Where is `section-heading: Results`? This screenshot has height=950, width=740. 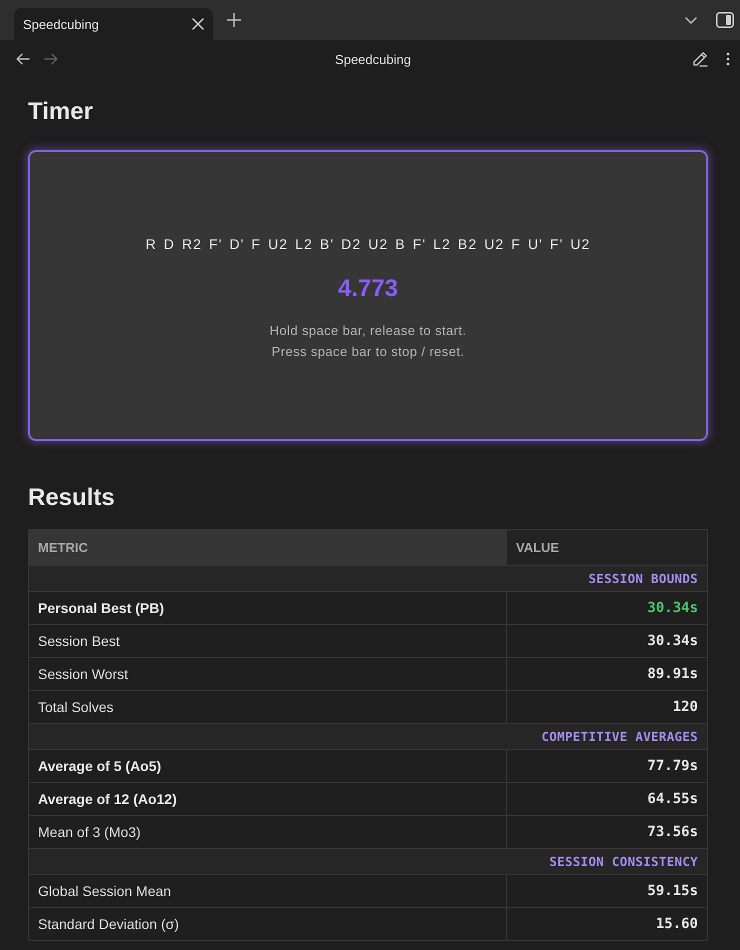
section-heading: Results is located at coordinates (72, 498).